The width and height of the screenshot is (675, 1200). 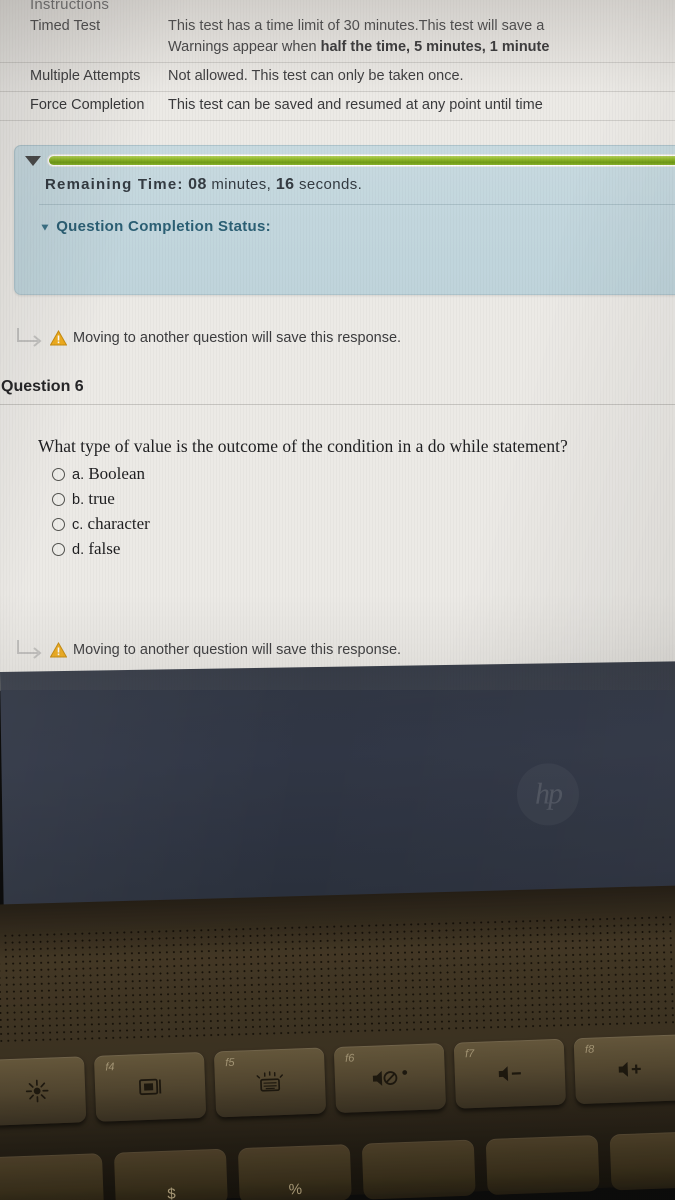 I want to click on answer-option-b-text: true, so click(x=101, y=499).